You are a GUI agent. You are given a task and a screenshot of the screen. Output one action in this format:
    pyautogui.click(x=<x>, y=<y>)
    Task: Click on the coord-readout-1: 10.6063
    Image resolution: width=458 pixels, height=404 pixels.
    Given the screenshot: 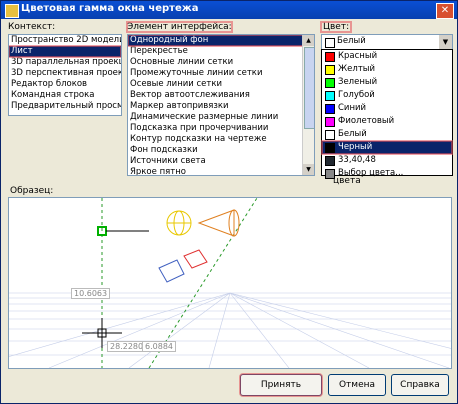 What is the action you would take?
    pyautogui.click(x=91, y=293)
    